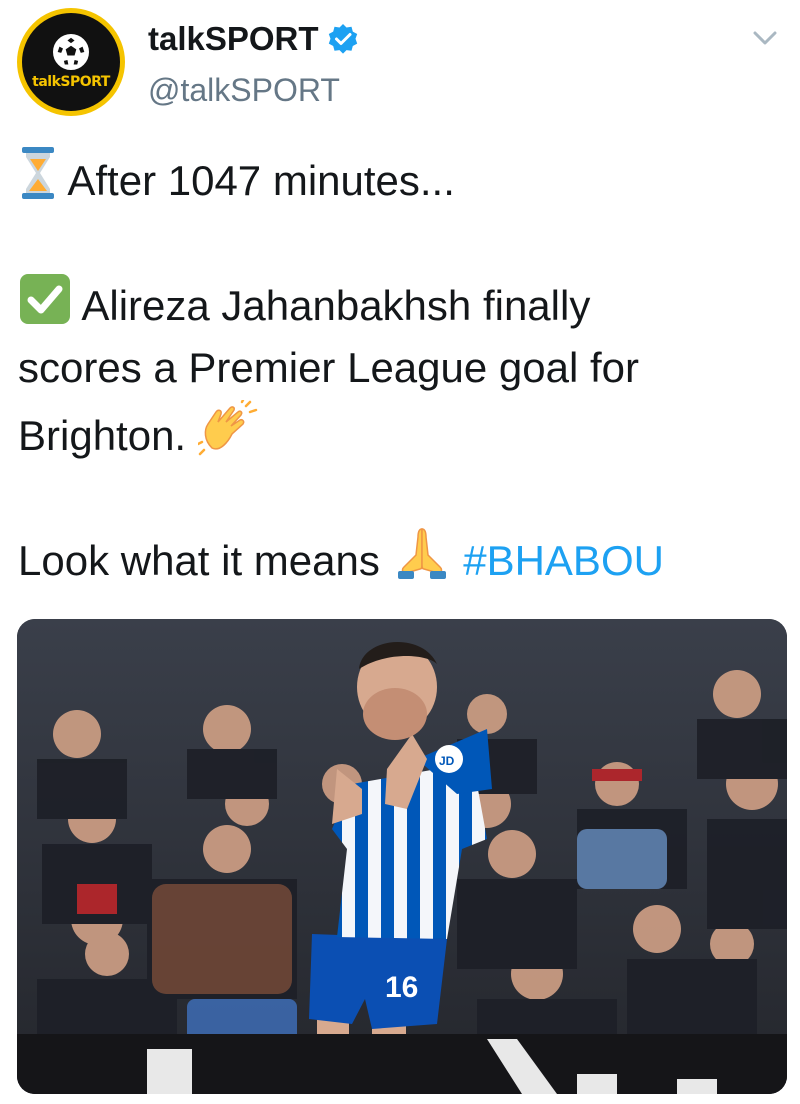 The height and width of the screenshot is (1104, 800). What do you see at coordinates (102, 435) in the screenshot?
I see `tweet-text-line-4: Brighton.` at bounding box center [102, 435].